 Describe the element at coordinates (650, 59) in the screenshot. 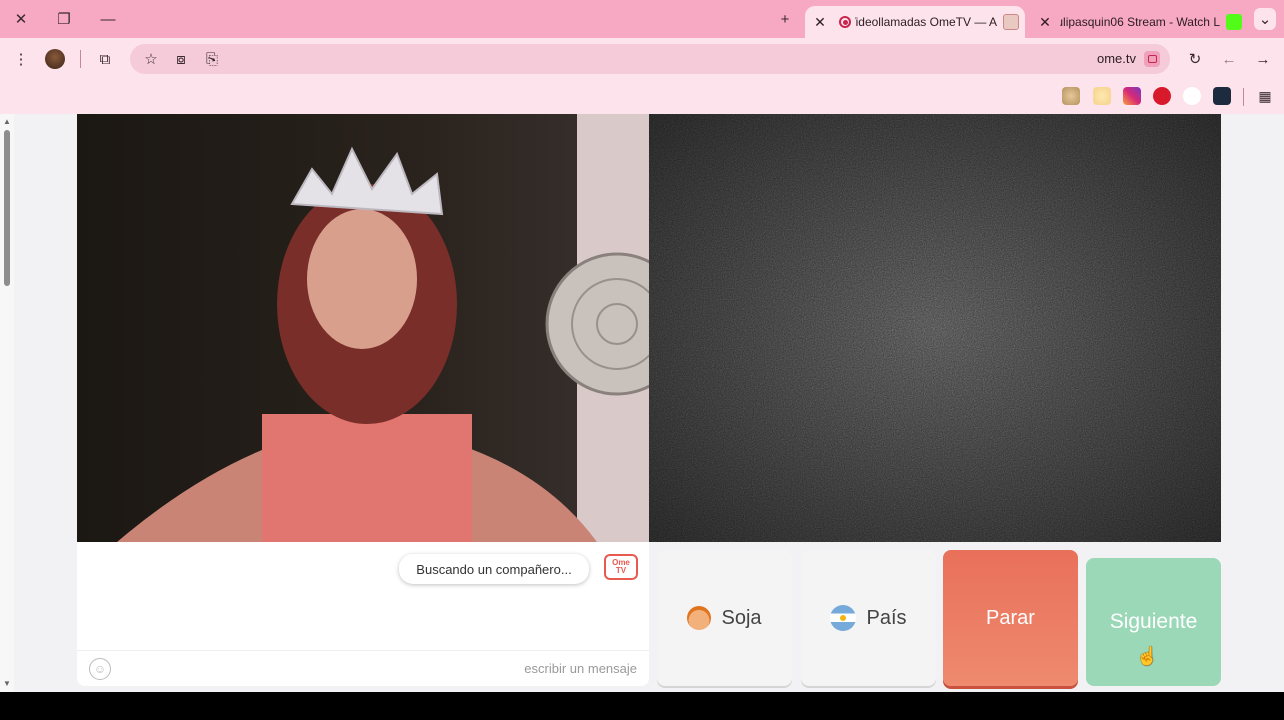

I see `address-bar: ☆ ⧇ ⎘ ome.tv` at that location.